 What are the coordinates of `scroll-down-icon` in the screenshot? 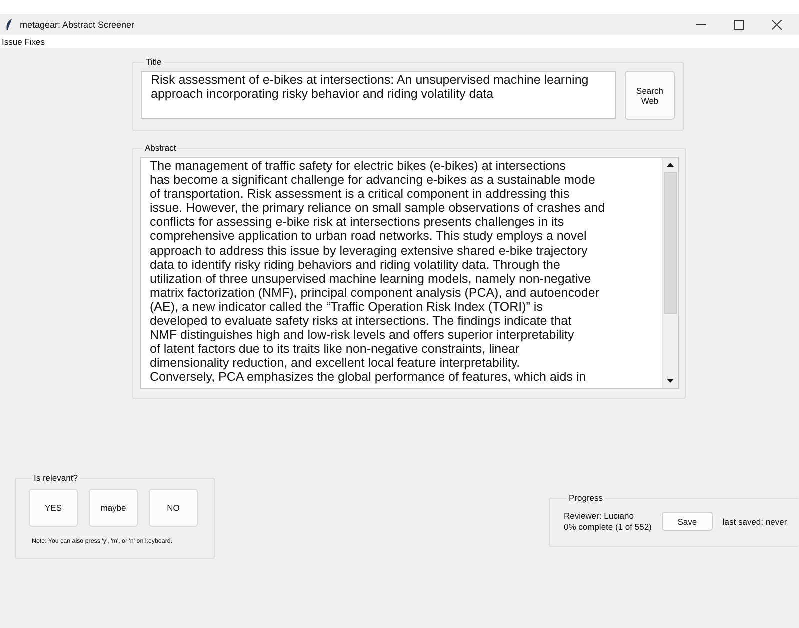 It's located at (670, 381).